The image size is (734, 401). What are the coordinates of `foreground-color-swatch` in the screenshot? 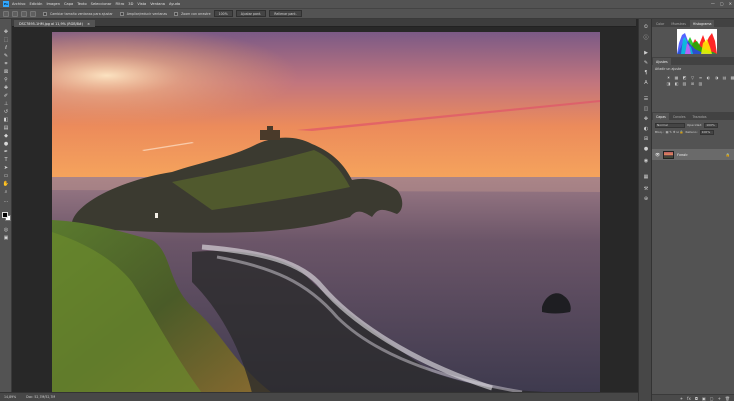 It's located at (5, 215).